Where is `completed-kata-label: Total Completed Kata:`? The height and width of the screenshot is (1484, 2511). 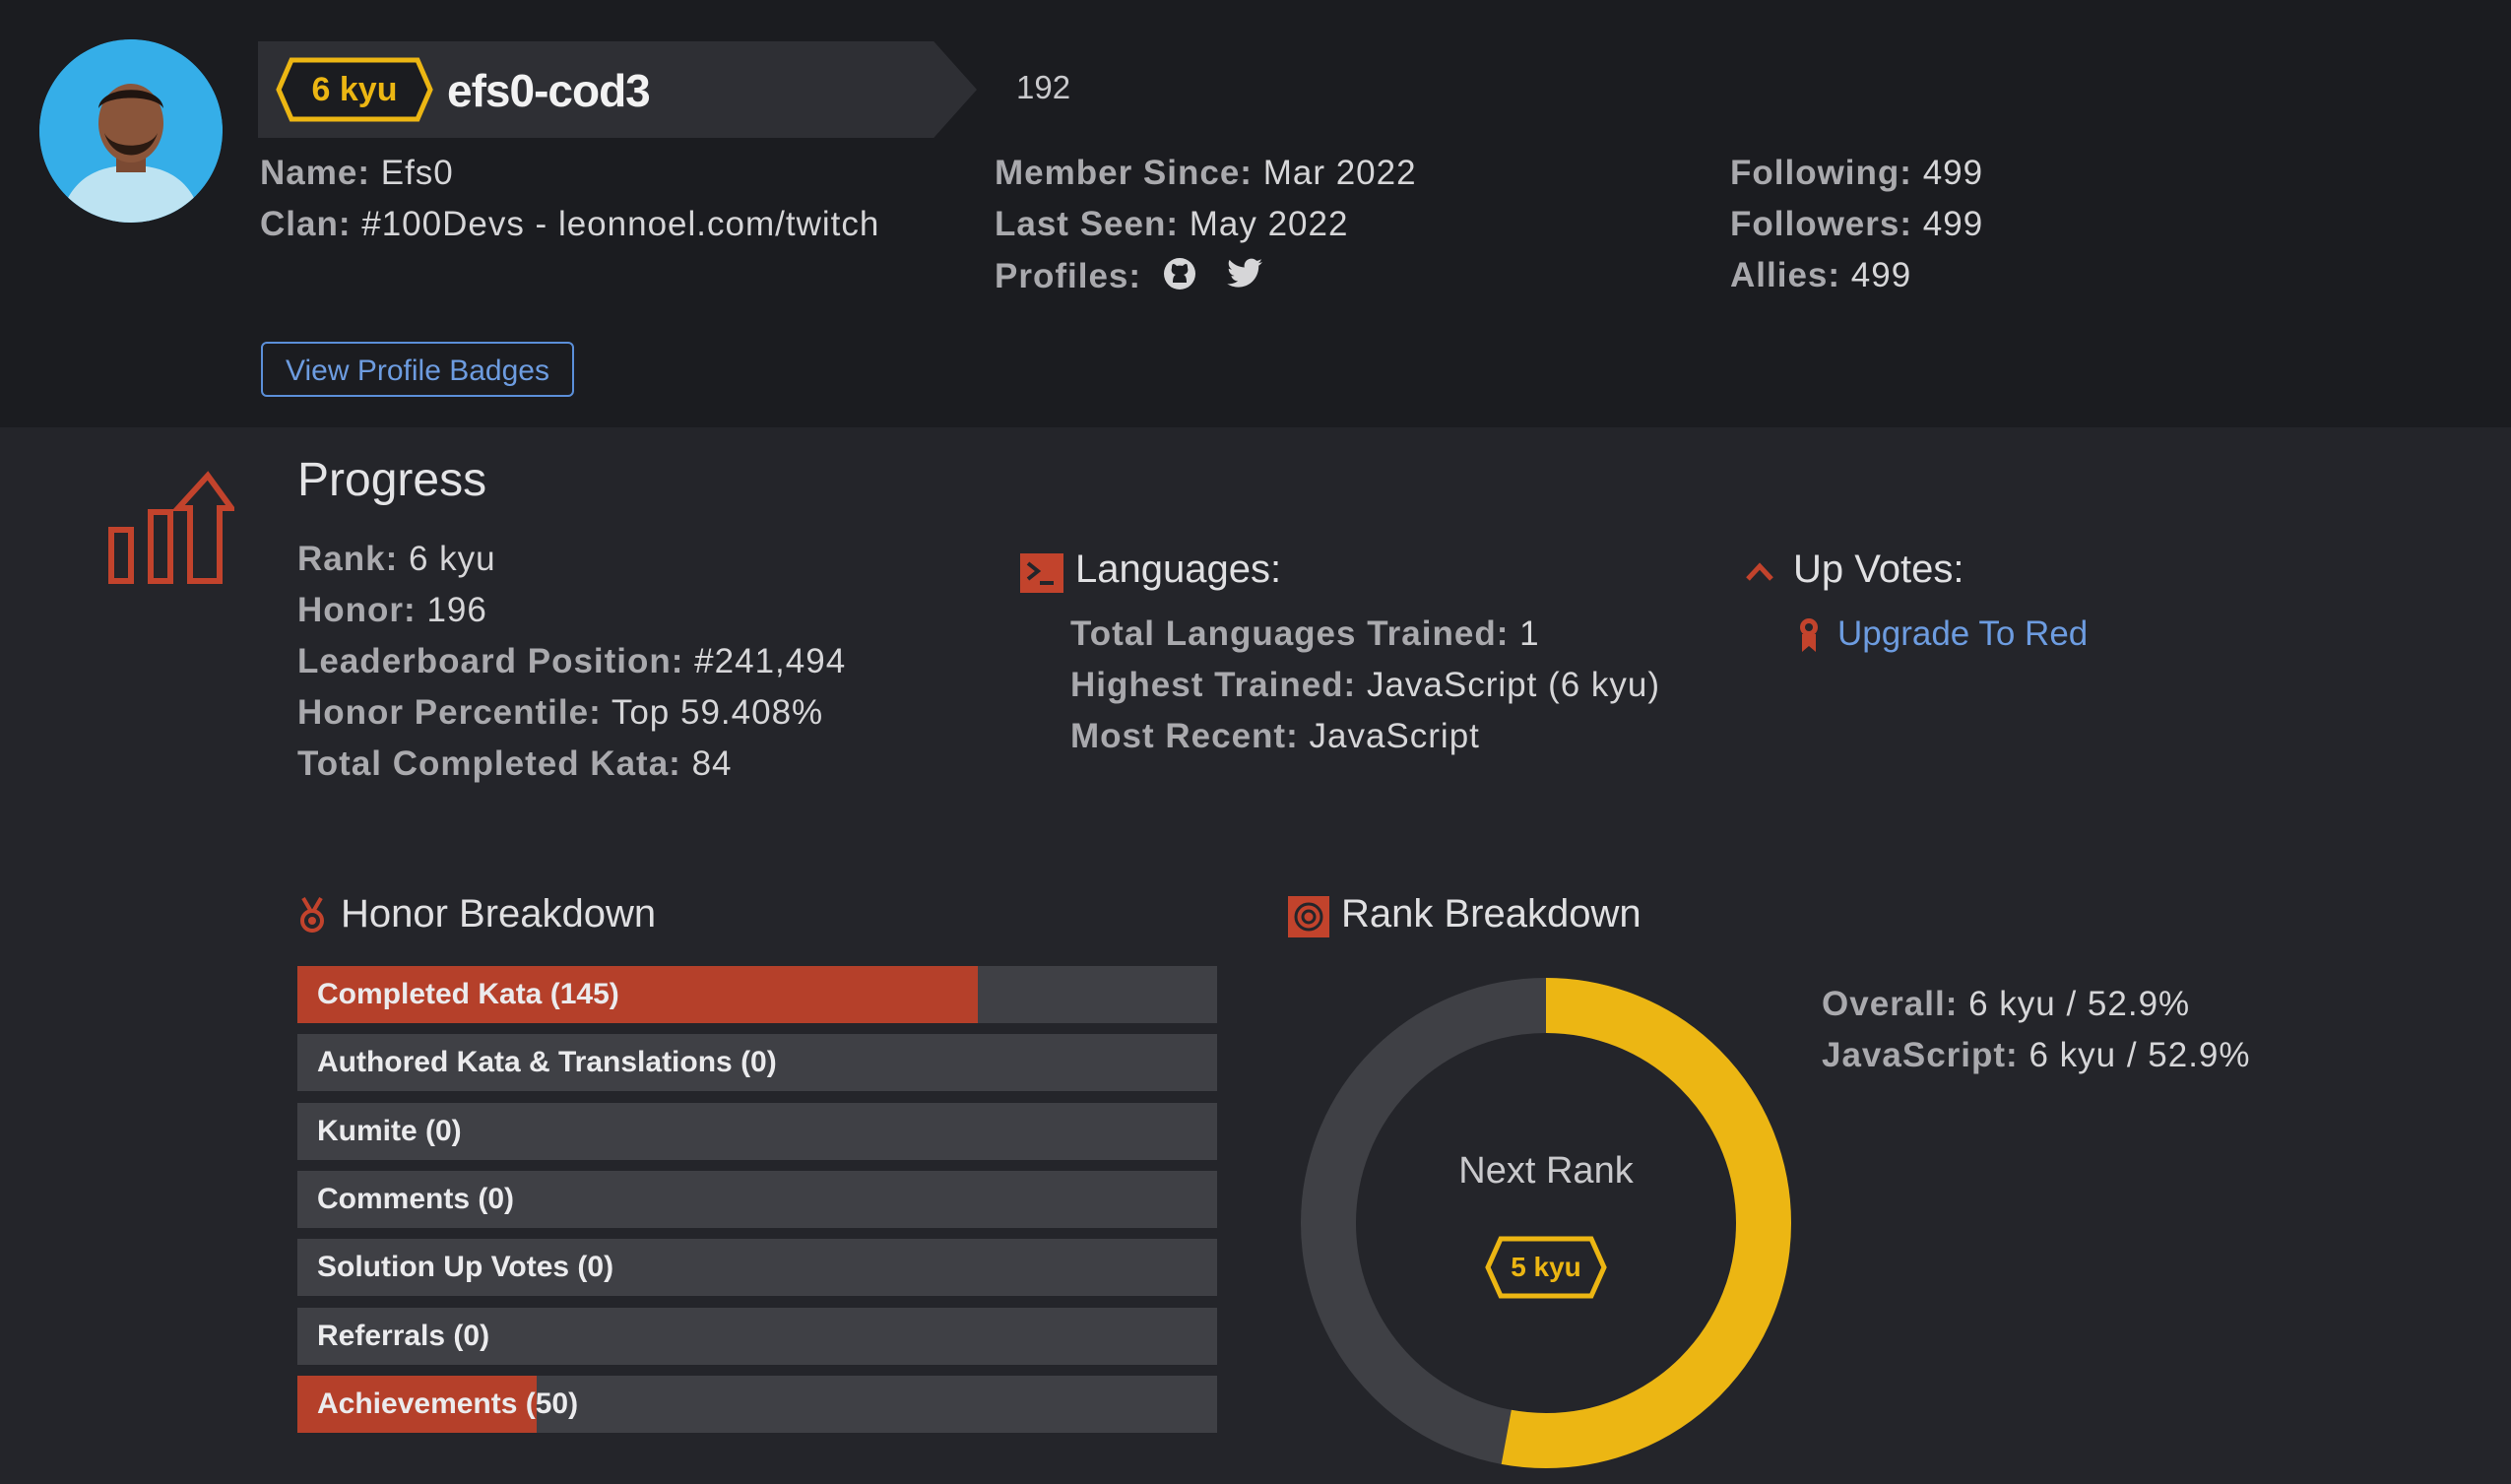
completed-kata-label: Total Completed Kata: is located at coordinates (489, 763).